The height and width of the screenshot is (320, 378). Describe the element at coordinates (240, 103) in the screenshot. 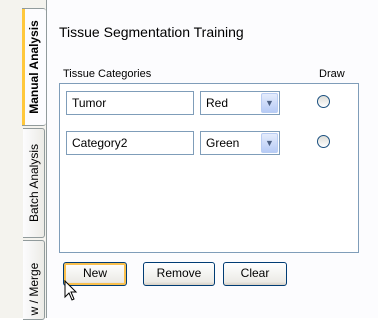

I see `category-color-select: Red ▼` at that location.